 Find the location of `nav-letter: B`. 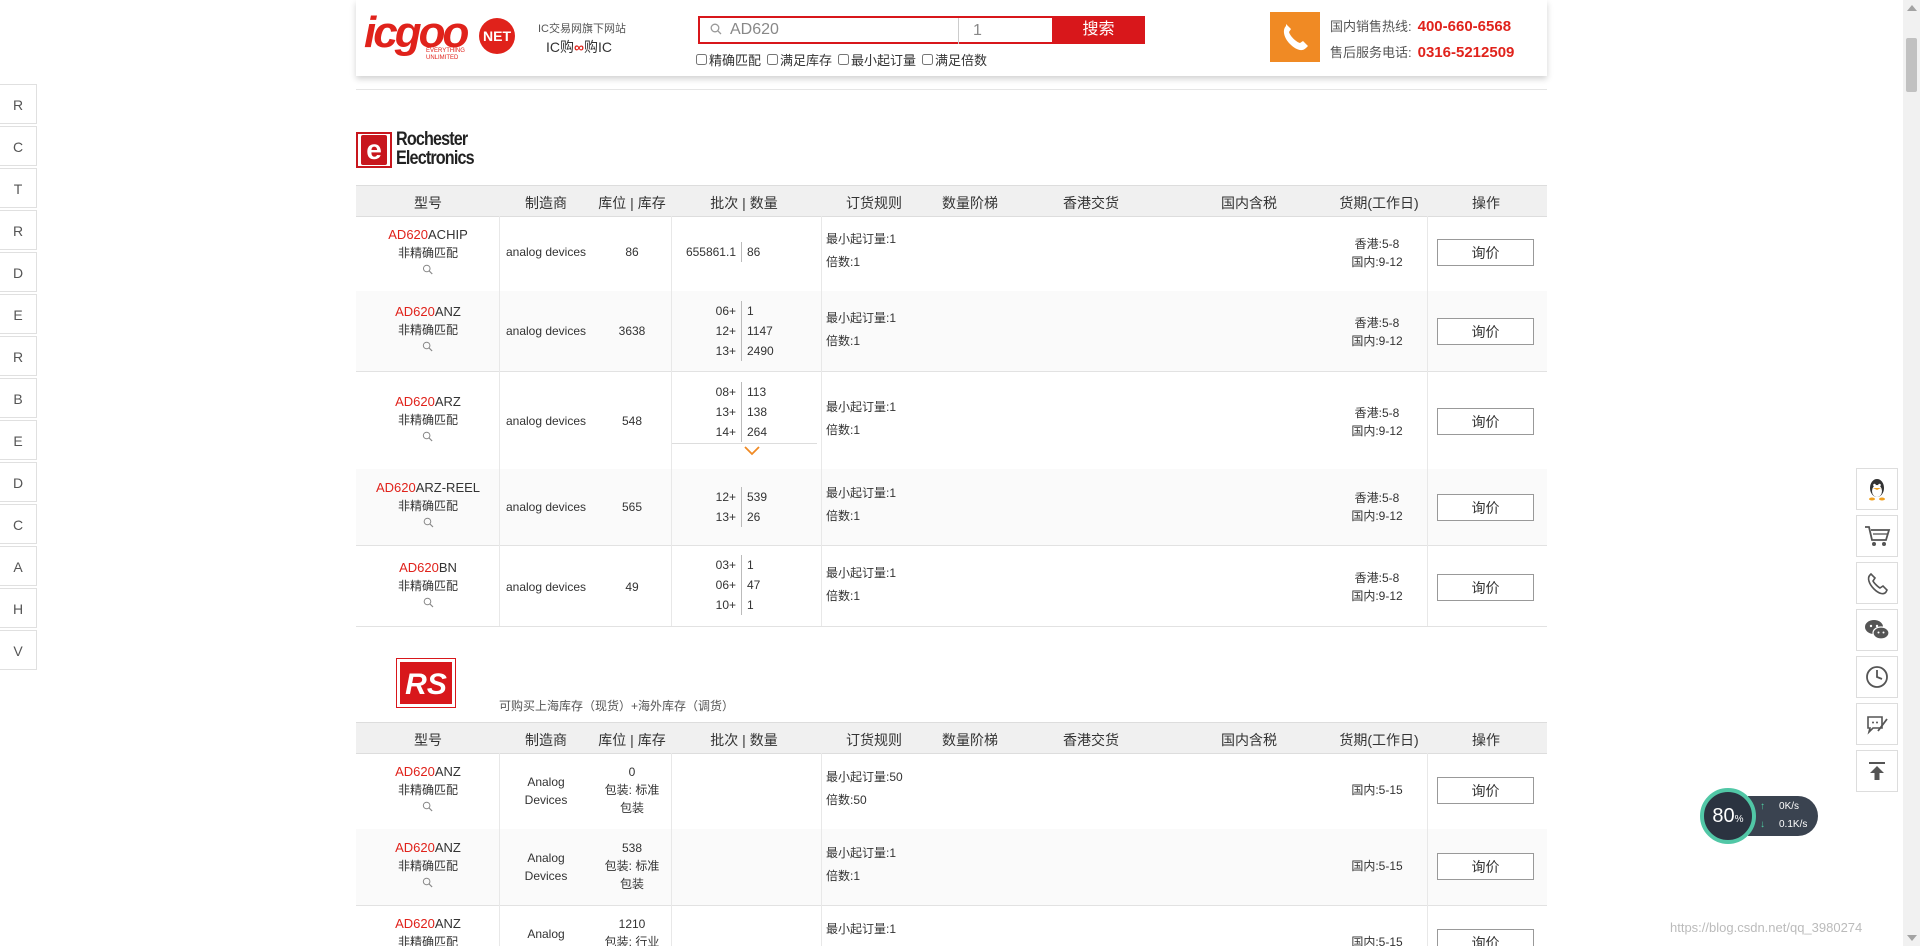

nav-letter: B is located at coordinates (18, 398).